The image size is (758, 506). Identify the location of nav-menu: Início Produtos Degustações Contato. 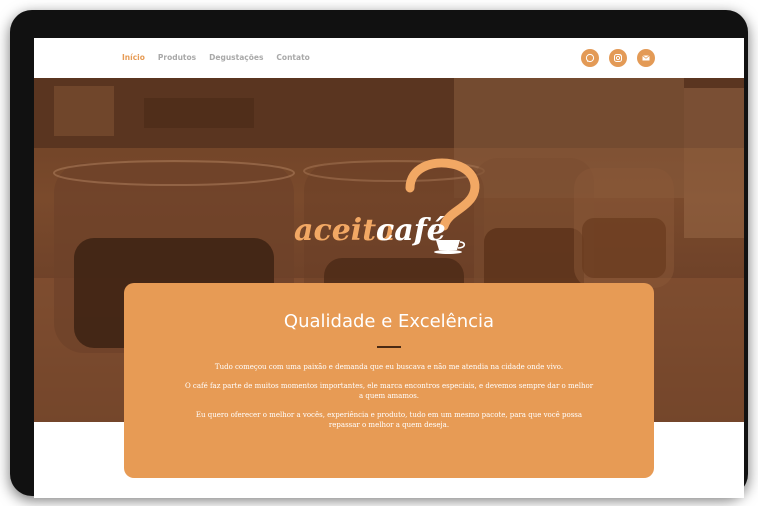
(216, 57).